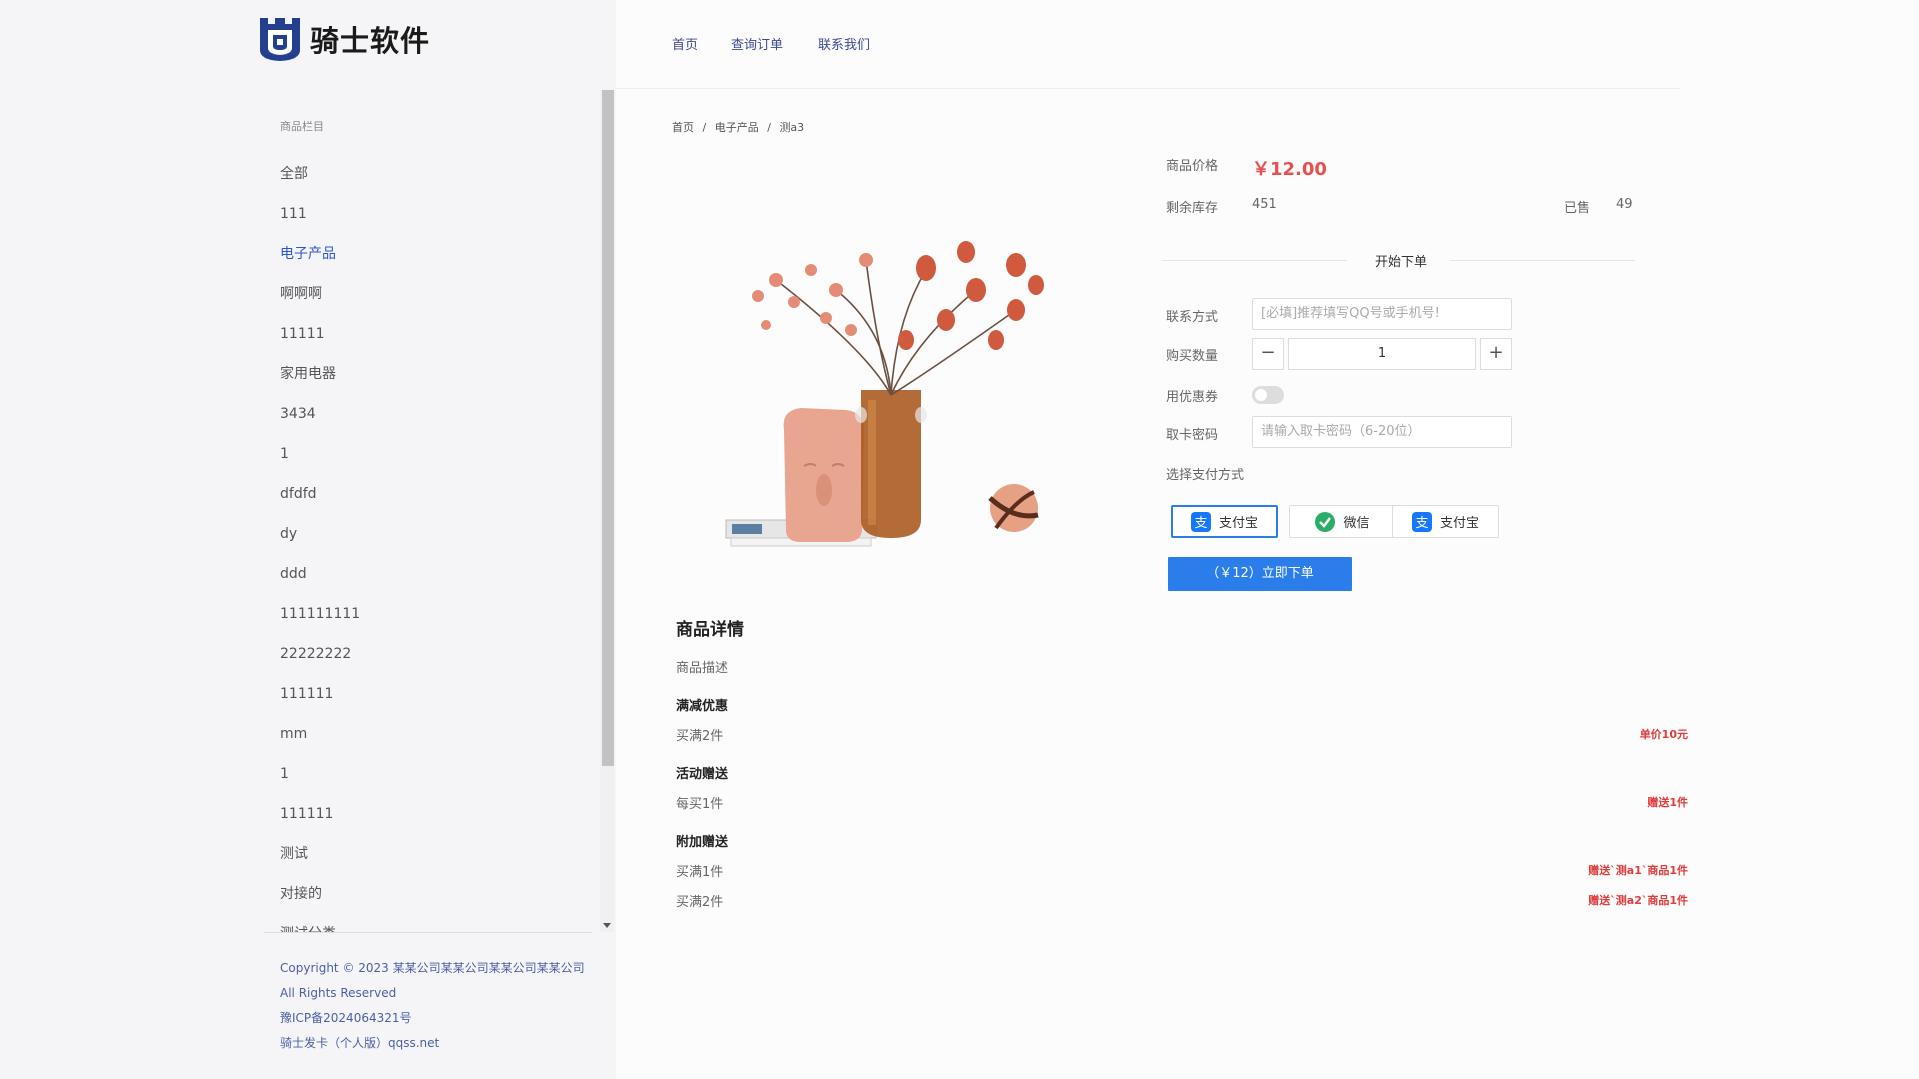 The height and width of the screenshot is (1079, 1919). I want to click on knight-logo-icon, so click(280, 39).